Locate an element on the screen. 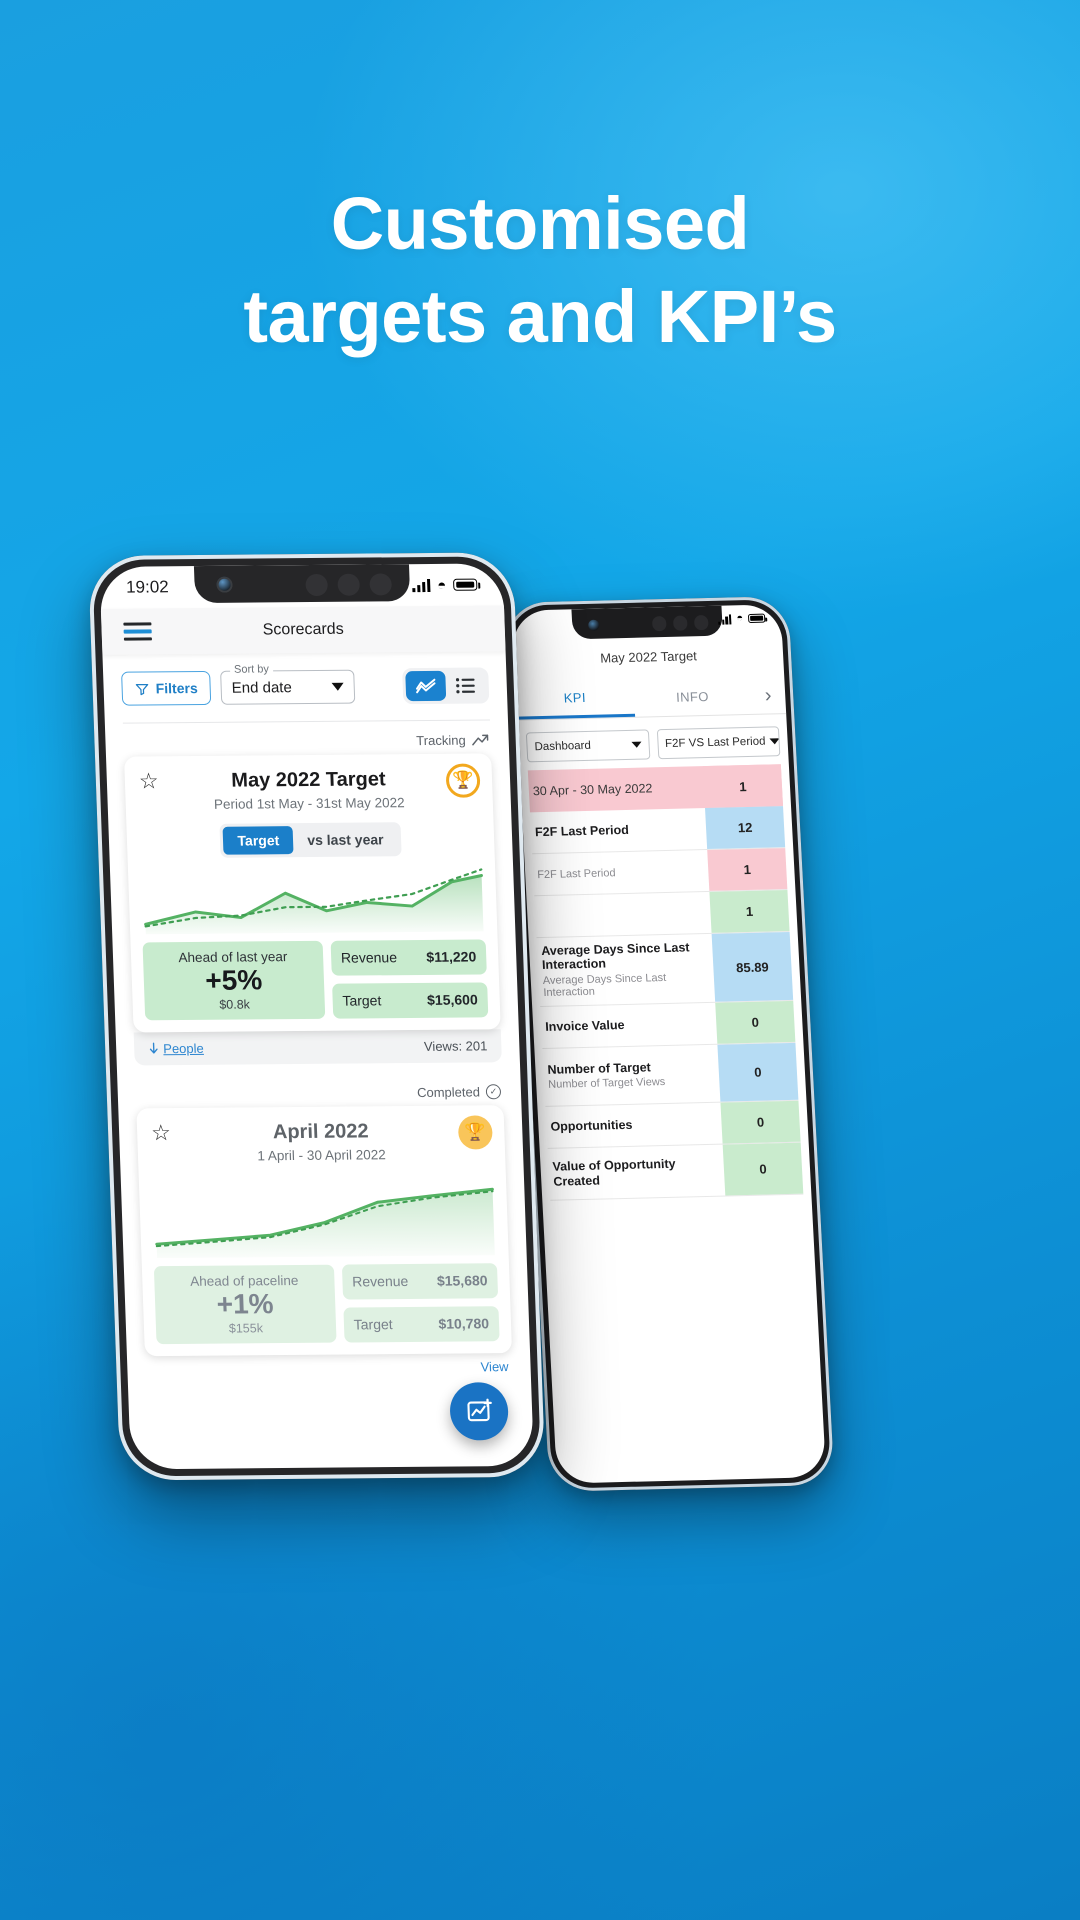  metric-value: +5% is located at coordinates (233, 980).